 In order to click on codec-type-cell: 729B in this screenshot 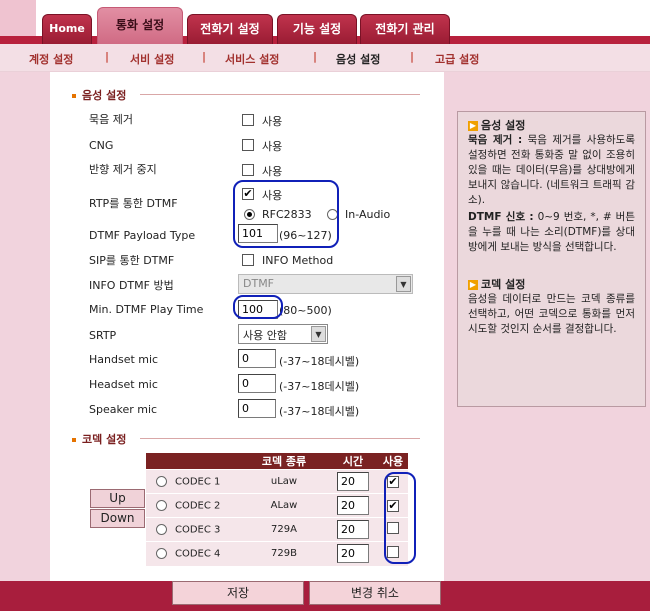, I will do `click(284, 553)`.